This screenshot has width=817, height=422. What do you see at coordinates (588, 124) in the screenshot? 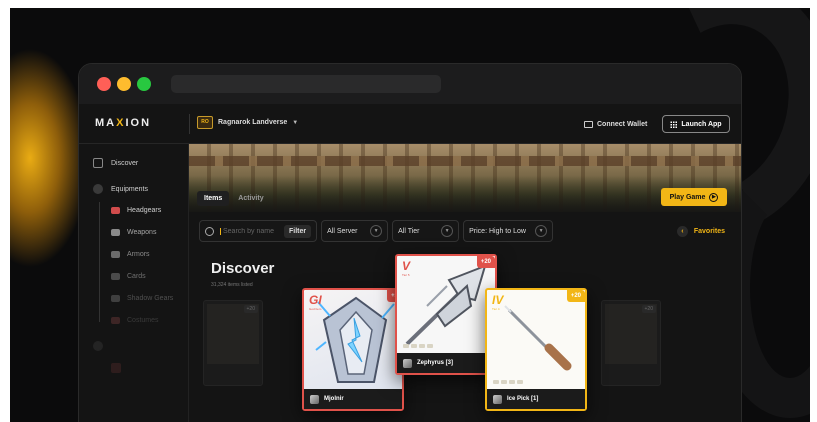
I see `wallet-icon` at bounding box center [588, 124].